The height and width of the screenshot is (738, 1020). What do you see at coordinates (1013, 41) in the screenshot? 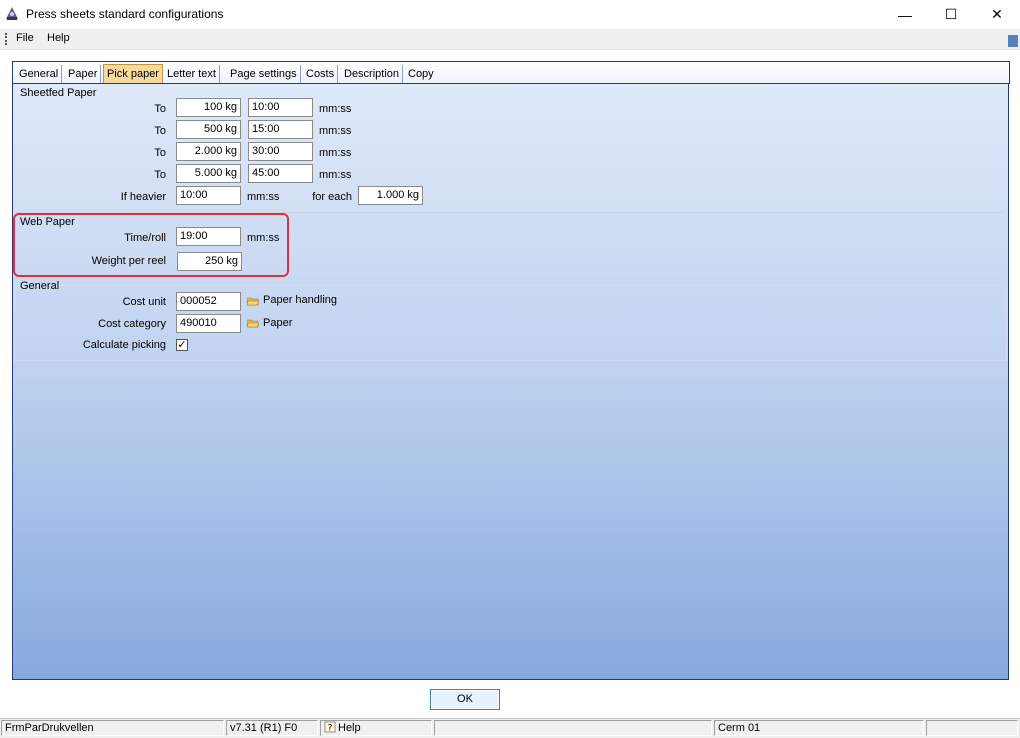
I see `menu-overflow-icon` at bounding box center [1013, 41].